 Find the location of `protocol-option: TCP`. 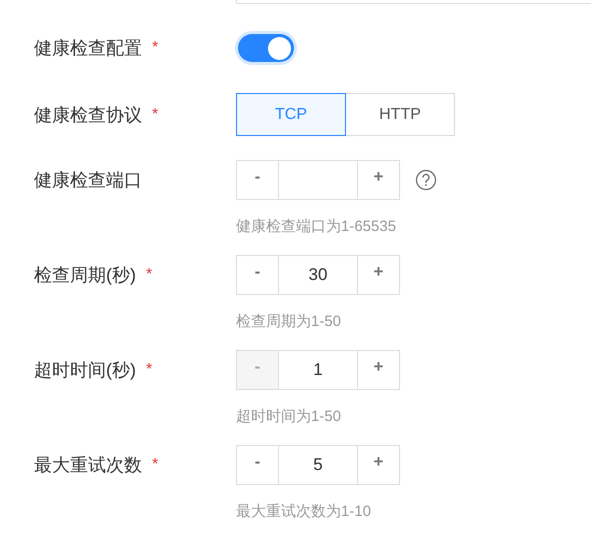

protocol-option: TCP is located at coordinates (291, 114).